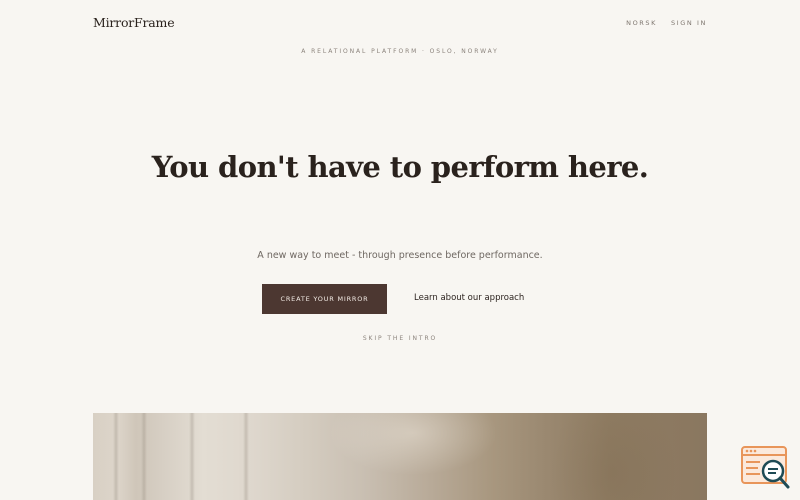 The width and height of the screenshot is (800, 500). What do you see at coordinates (766, 468) in the screenshot?
I see `browser-search-icon` at bounding box center [766, 468].